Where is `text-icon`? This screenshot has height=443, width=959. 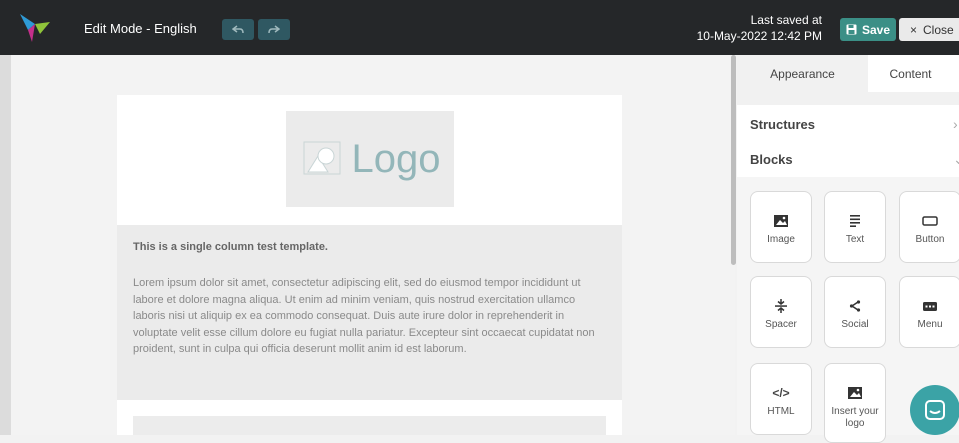 text-icon is located at coordinates (855, 221).